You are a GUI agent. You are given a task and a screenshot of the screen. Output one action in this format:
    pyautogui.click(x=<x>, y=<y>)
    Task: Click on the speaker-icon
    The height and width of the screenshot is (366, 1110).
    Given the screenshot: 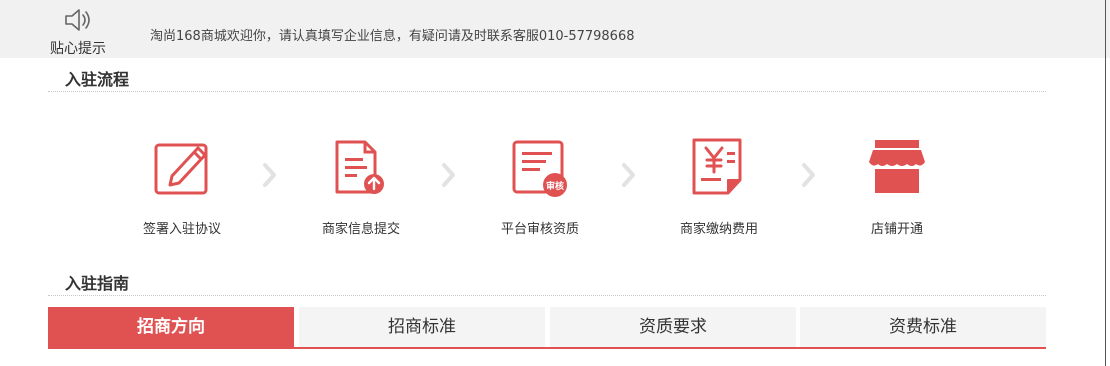 What is the action you would take?
    pyautogui.click(x=77, y=20)
    